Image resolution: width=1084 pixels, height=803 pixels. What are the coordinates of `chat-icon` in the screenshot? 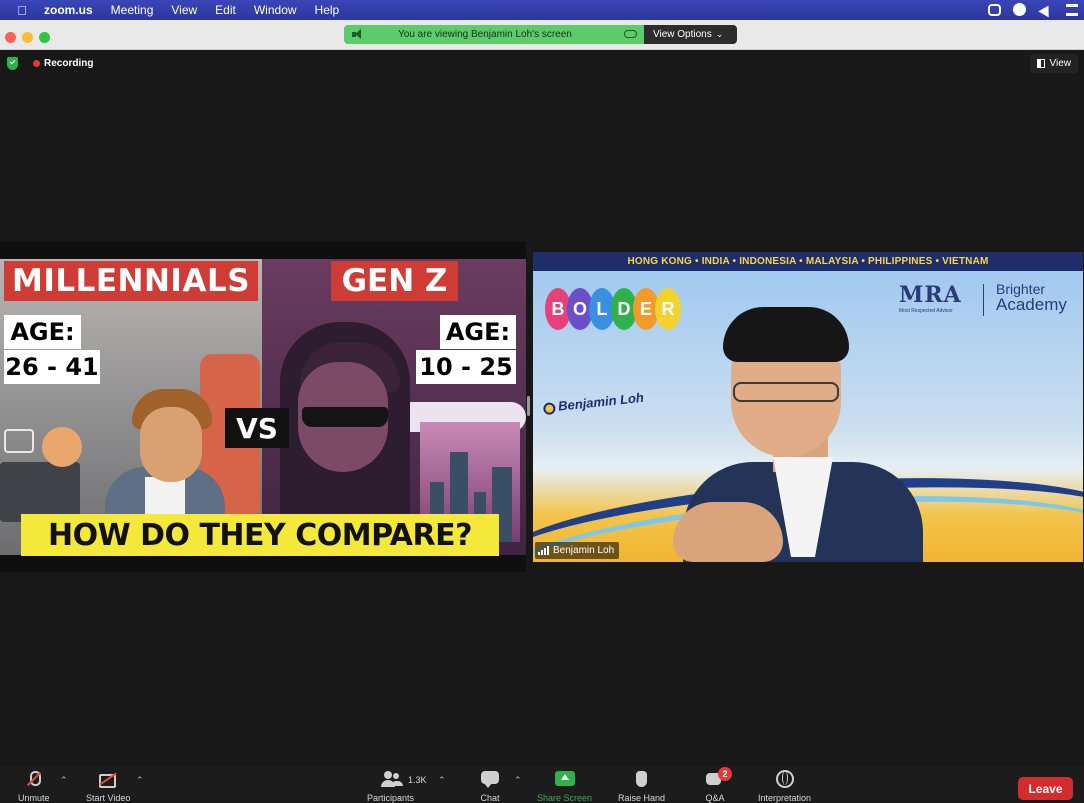 It's located at (490, 779).